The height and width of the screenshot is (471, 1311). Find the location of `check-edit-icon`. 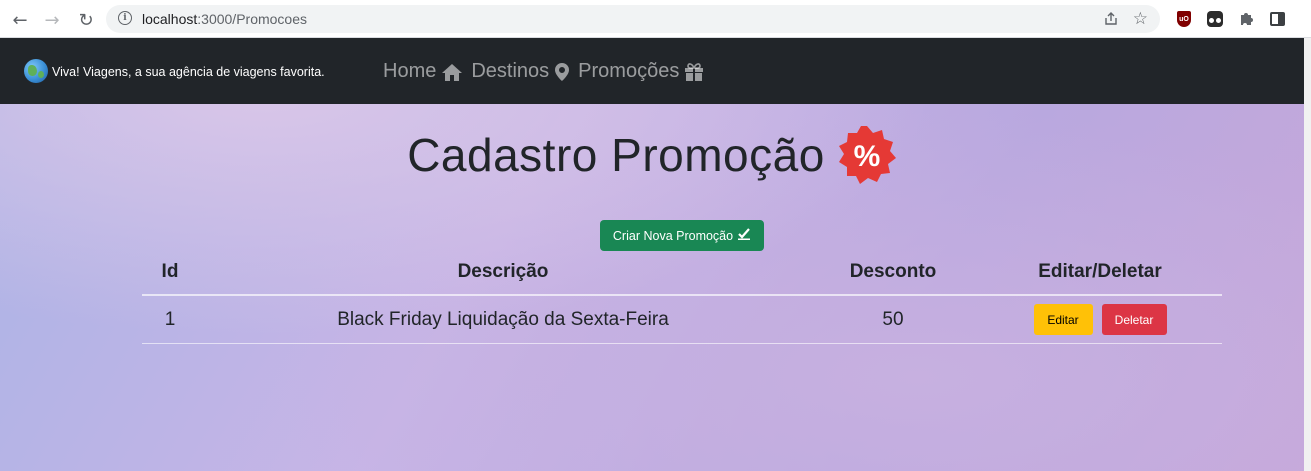

check-edit-icon is located at coordinates (744, 235).